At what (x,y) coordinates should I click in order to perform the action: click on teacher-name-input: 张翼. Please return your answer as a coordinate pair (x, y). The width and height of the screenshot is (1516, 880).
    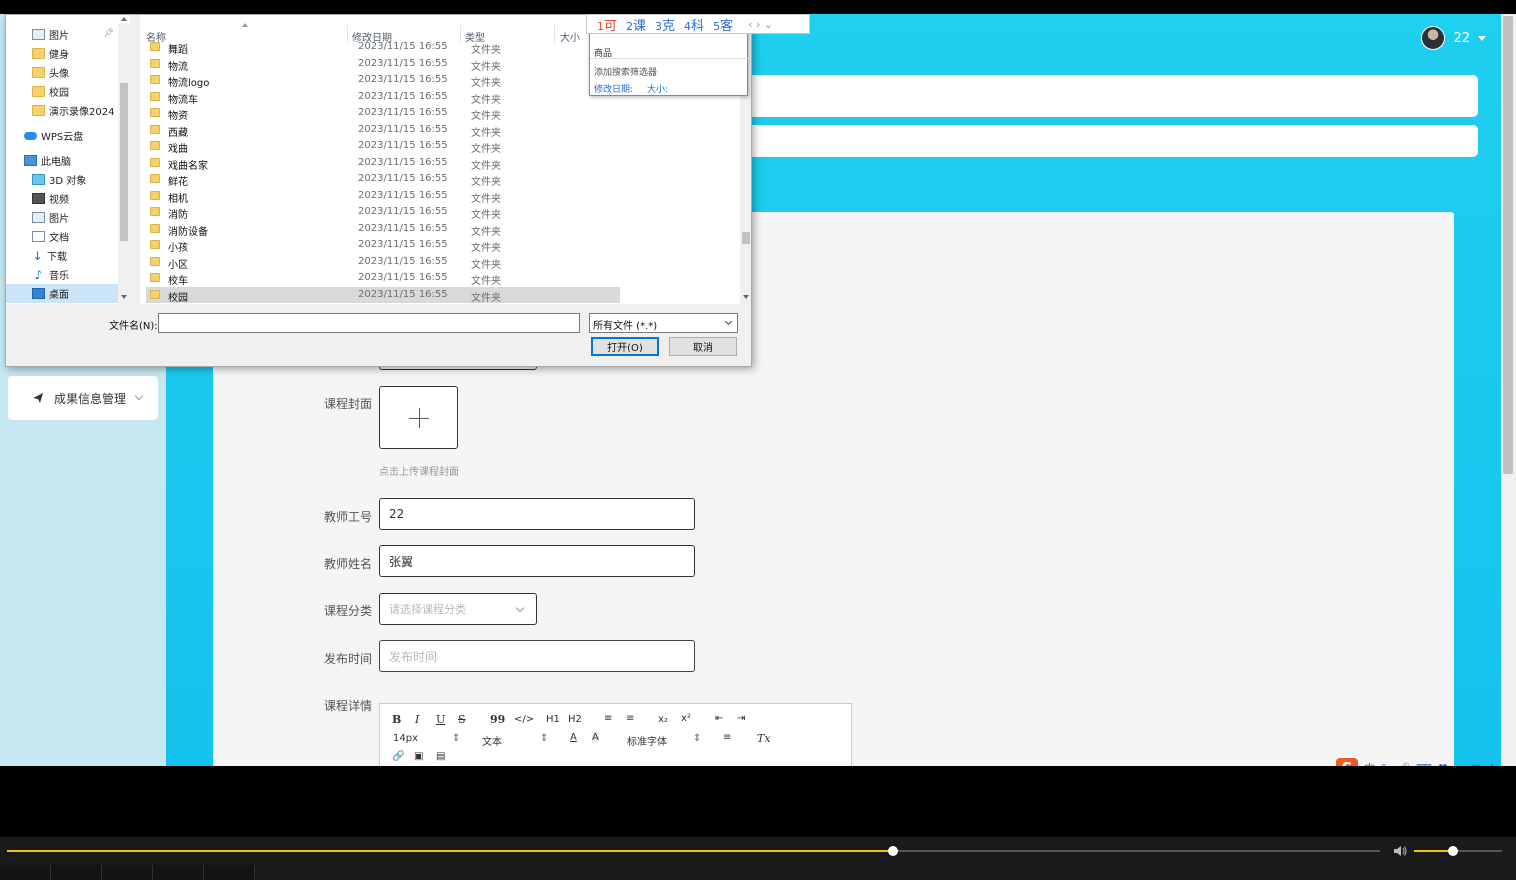
    Looking at the image, I should click on (537, 561).